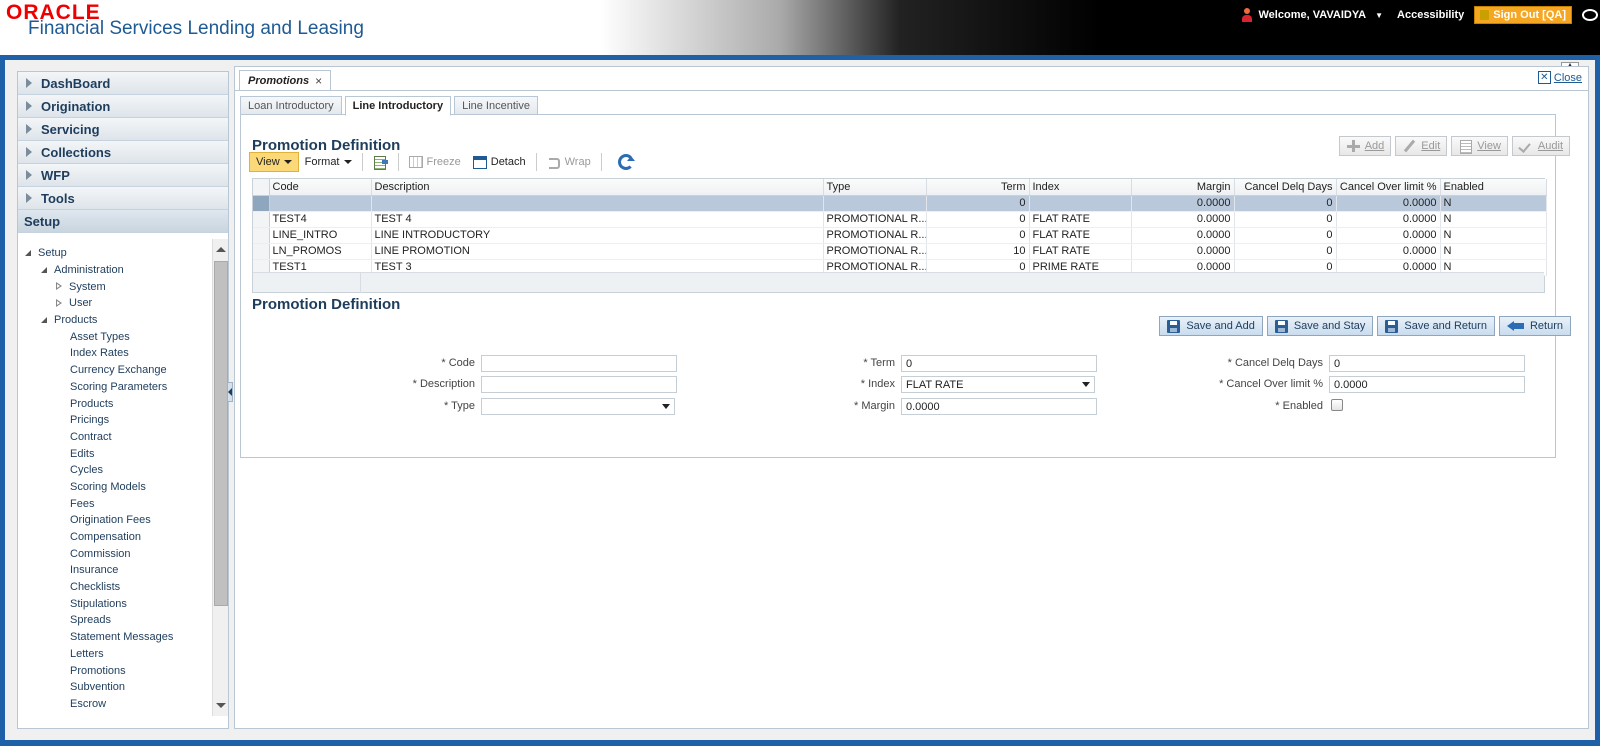 The image size is (1600, 746). I want to click on export-button, so click(380, 162).